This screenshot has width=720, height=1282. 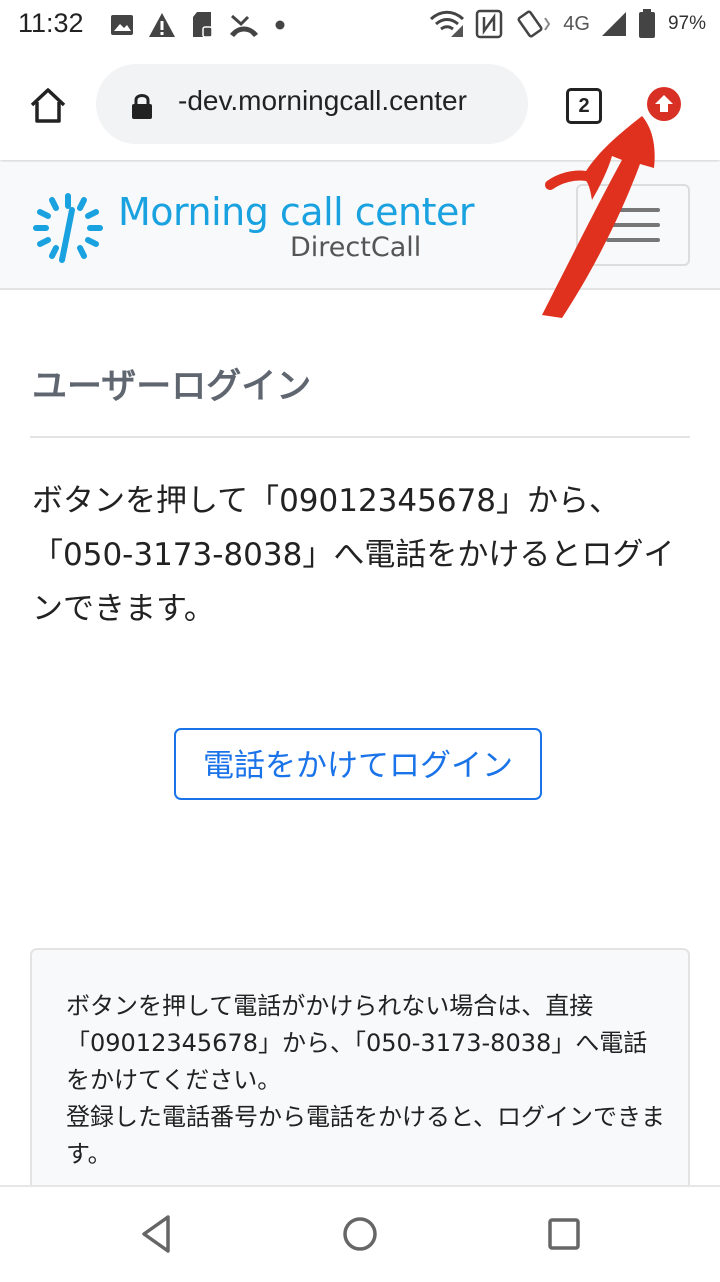 I want to click on title-divider, so click(x=360, y=437).